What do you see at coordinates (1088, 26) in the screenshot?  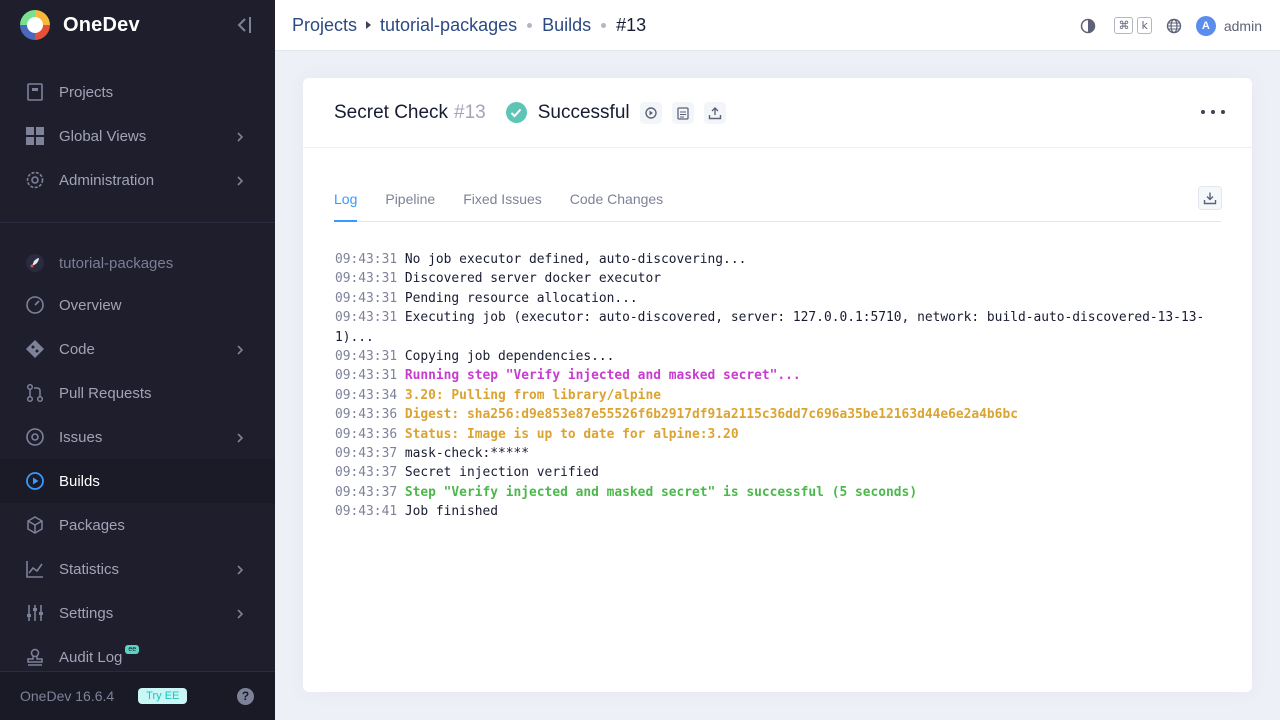 I see `theme-toggle-icon` at bounding box center [1088, 26].